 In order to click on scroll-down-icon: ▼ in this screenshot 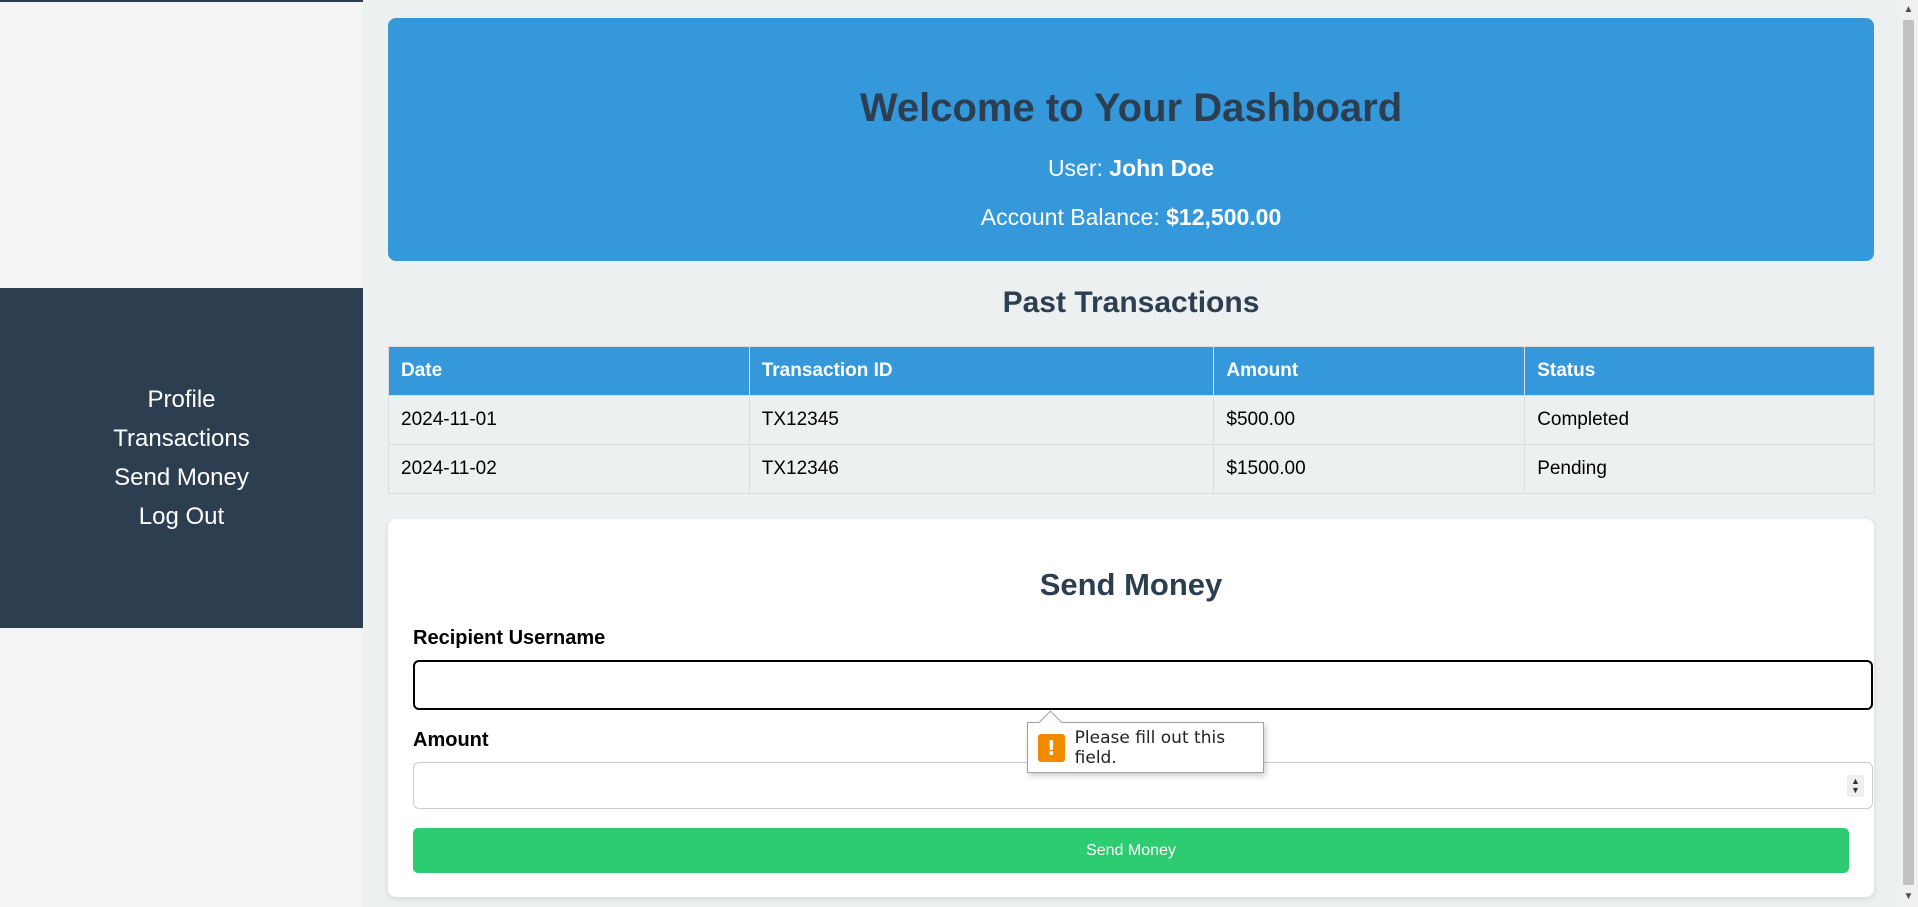, I will do `click(1908, 897)`.